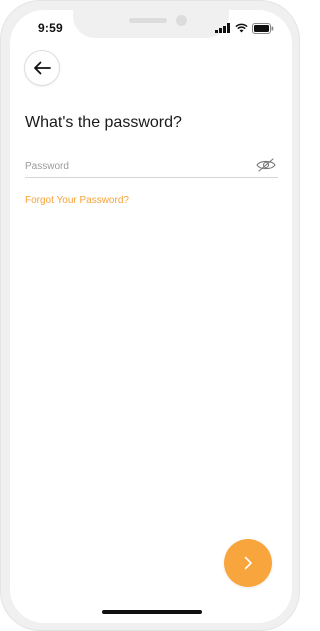 The image size is (320, 631). I want to click on password-field, so click(151, 167).